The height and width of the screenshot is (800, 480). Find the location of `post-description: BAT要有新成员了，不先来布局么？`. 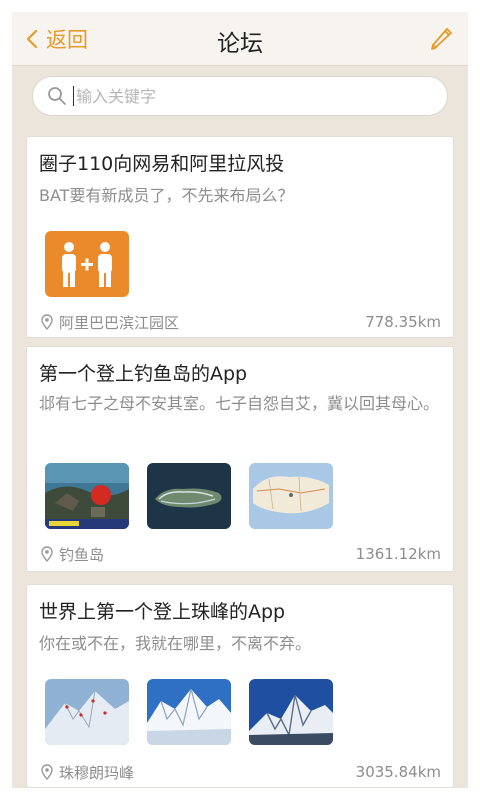

post-description: BAT要有新成员了，不先来布局么？ is located at coordinates (166, 195).